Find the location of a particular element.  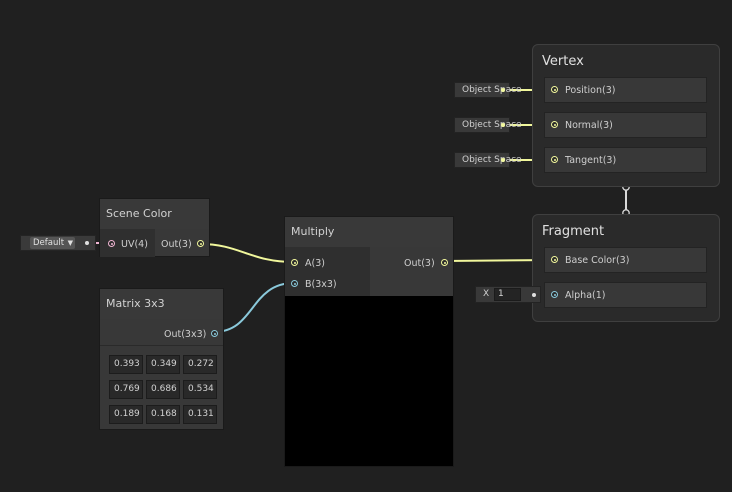

uv-input-port is located at coordinates (111, 243).